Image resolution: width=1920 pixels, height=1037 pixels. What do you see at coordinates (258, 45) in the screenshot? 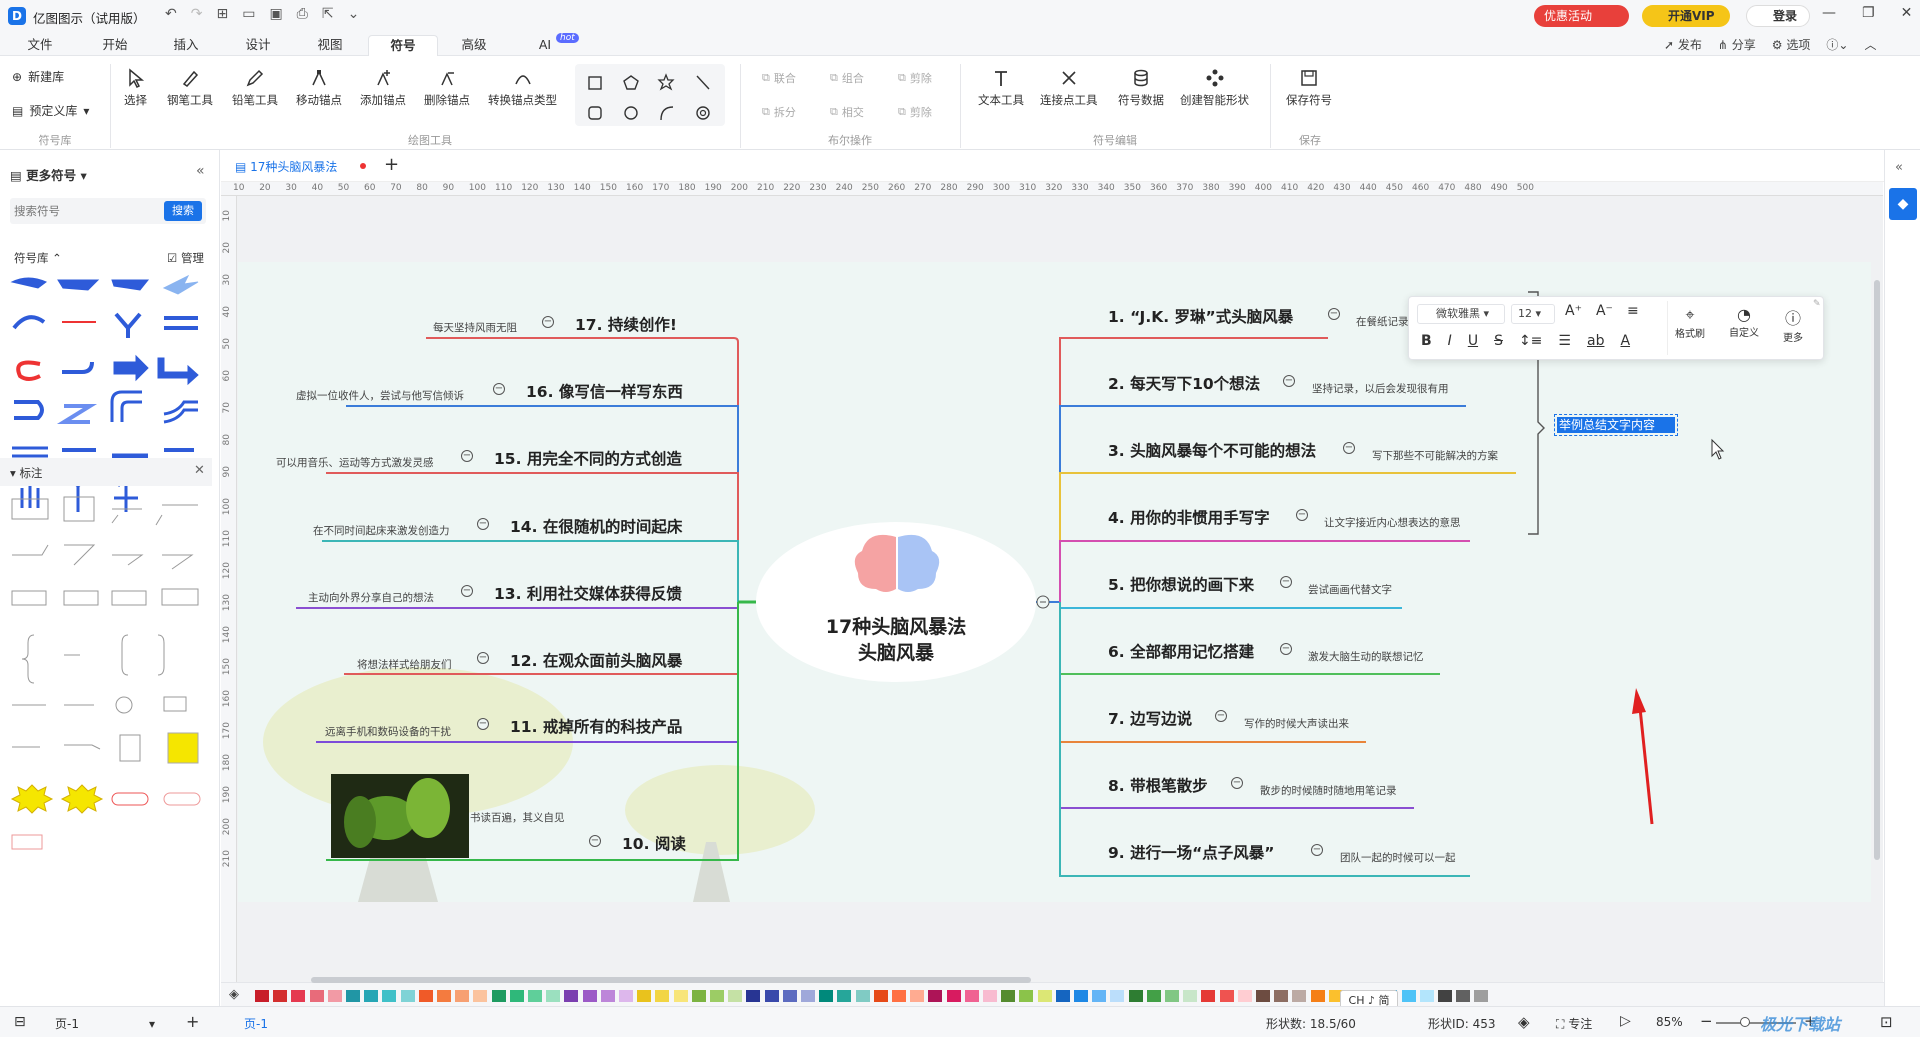
I see `tab-design: 设计` at bounding box center [258, 45].